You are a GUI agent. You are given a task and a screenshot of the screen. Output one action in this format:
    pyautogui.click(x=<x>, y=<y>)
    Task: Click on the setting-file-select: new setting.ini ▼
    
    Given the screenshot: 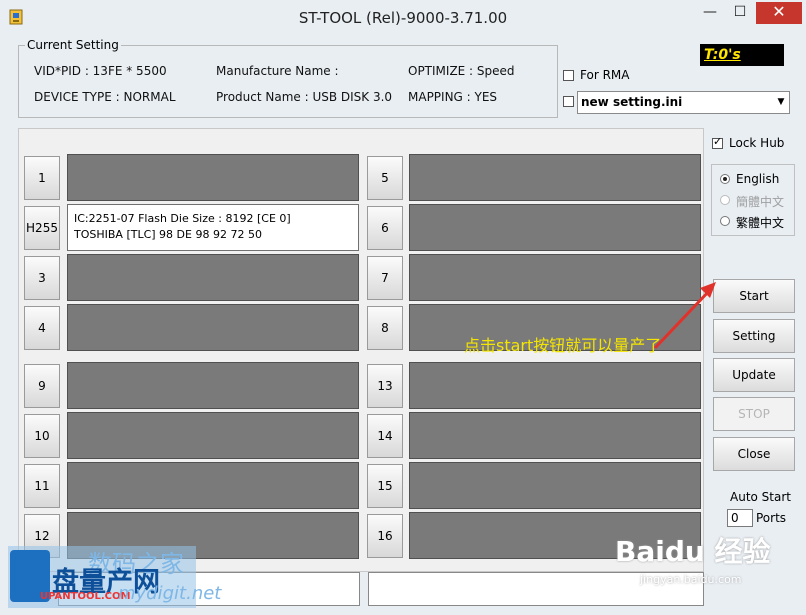 What is the action you would take?
    pyautogui.click(x=683, y=102)
    